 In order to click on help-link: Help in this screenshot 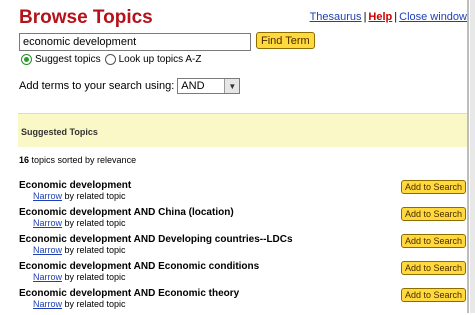, I will do `click(380, 17)`.